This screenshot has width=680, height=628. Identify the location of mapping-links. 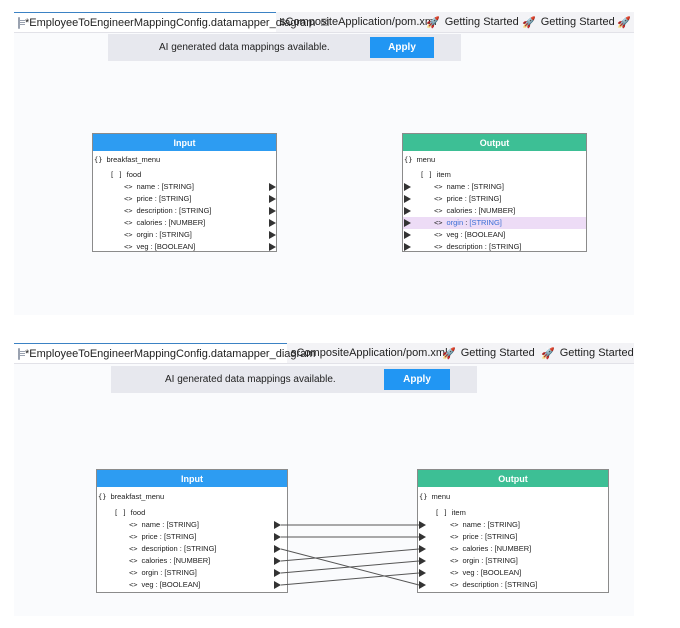
(350, 555).